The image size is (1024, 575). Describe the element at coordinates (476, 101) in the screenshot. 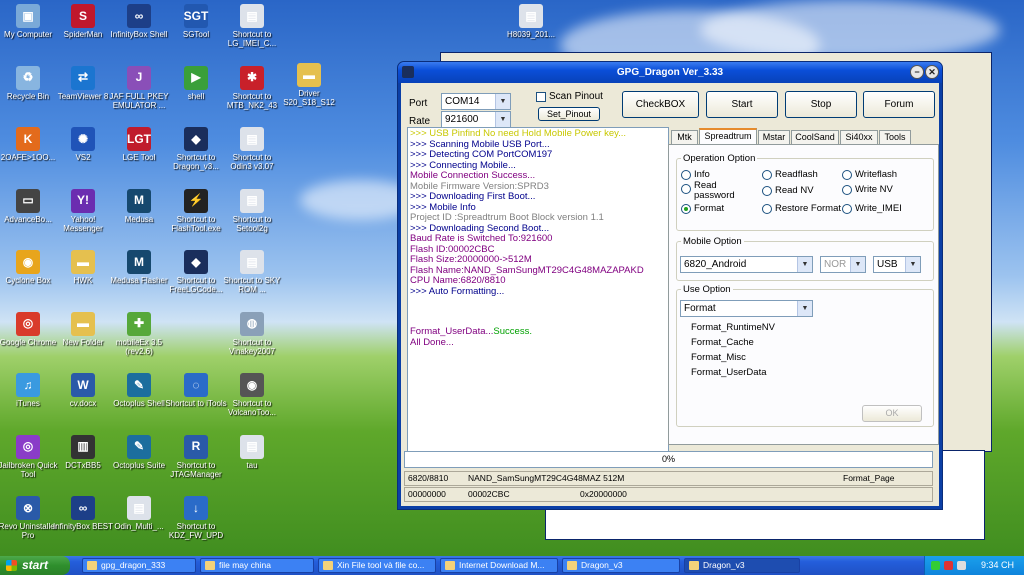

I see `port-select: COM14 ▼` at that location.